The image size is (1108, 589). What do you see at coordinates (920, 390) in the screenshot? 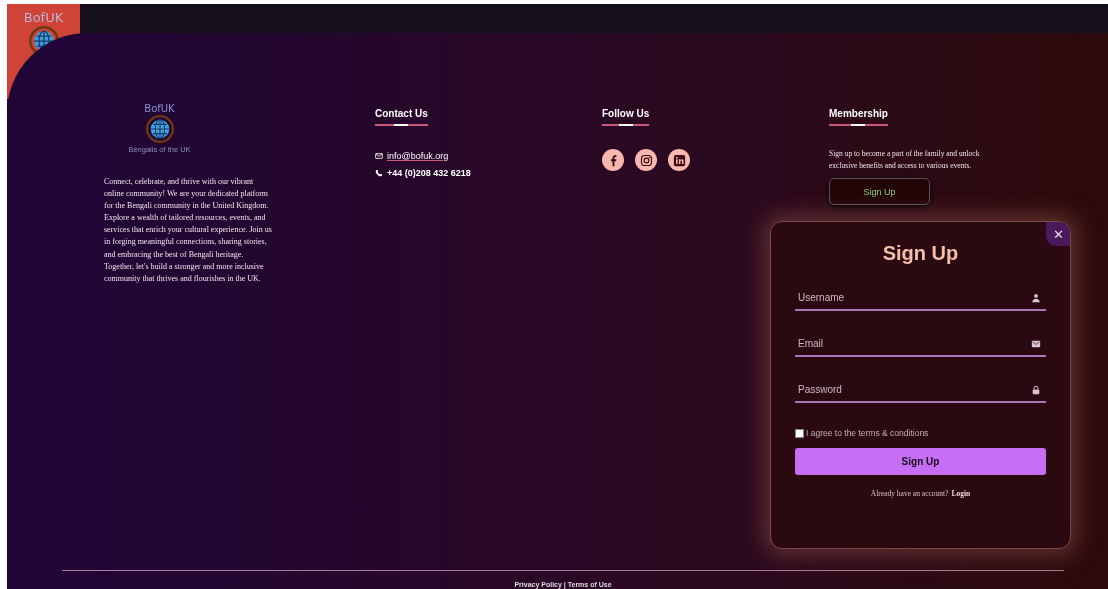
I see `input-field: Password` at bounding box center [920, 390].